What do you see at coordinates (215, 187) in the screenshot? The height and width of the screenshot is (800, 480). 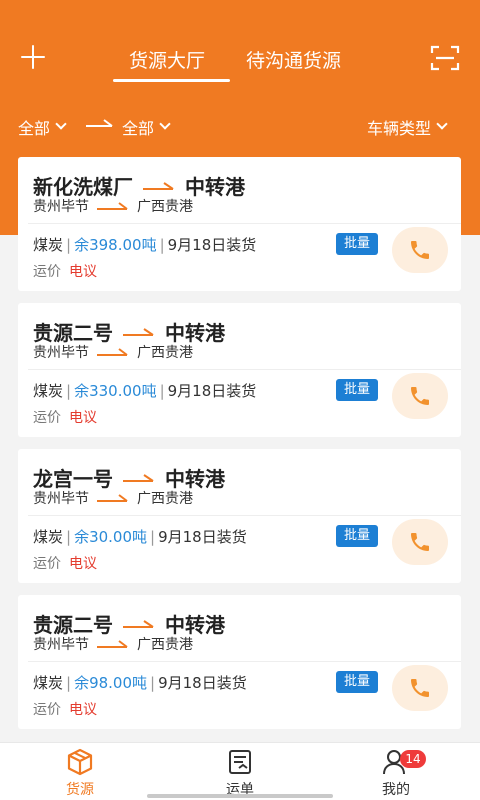 I see `to-name: 中转港` at bounding box center [215, 187].